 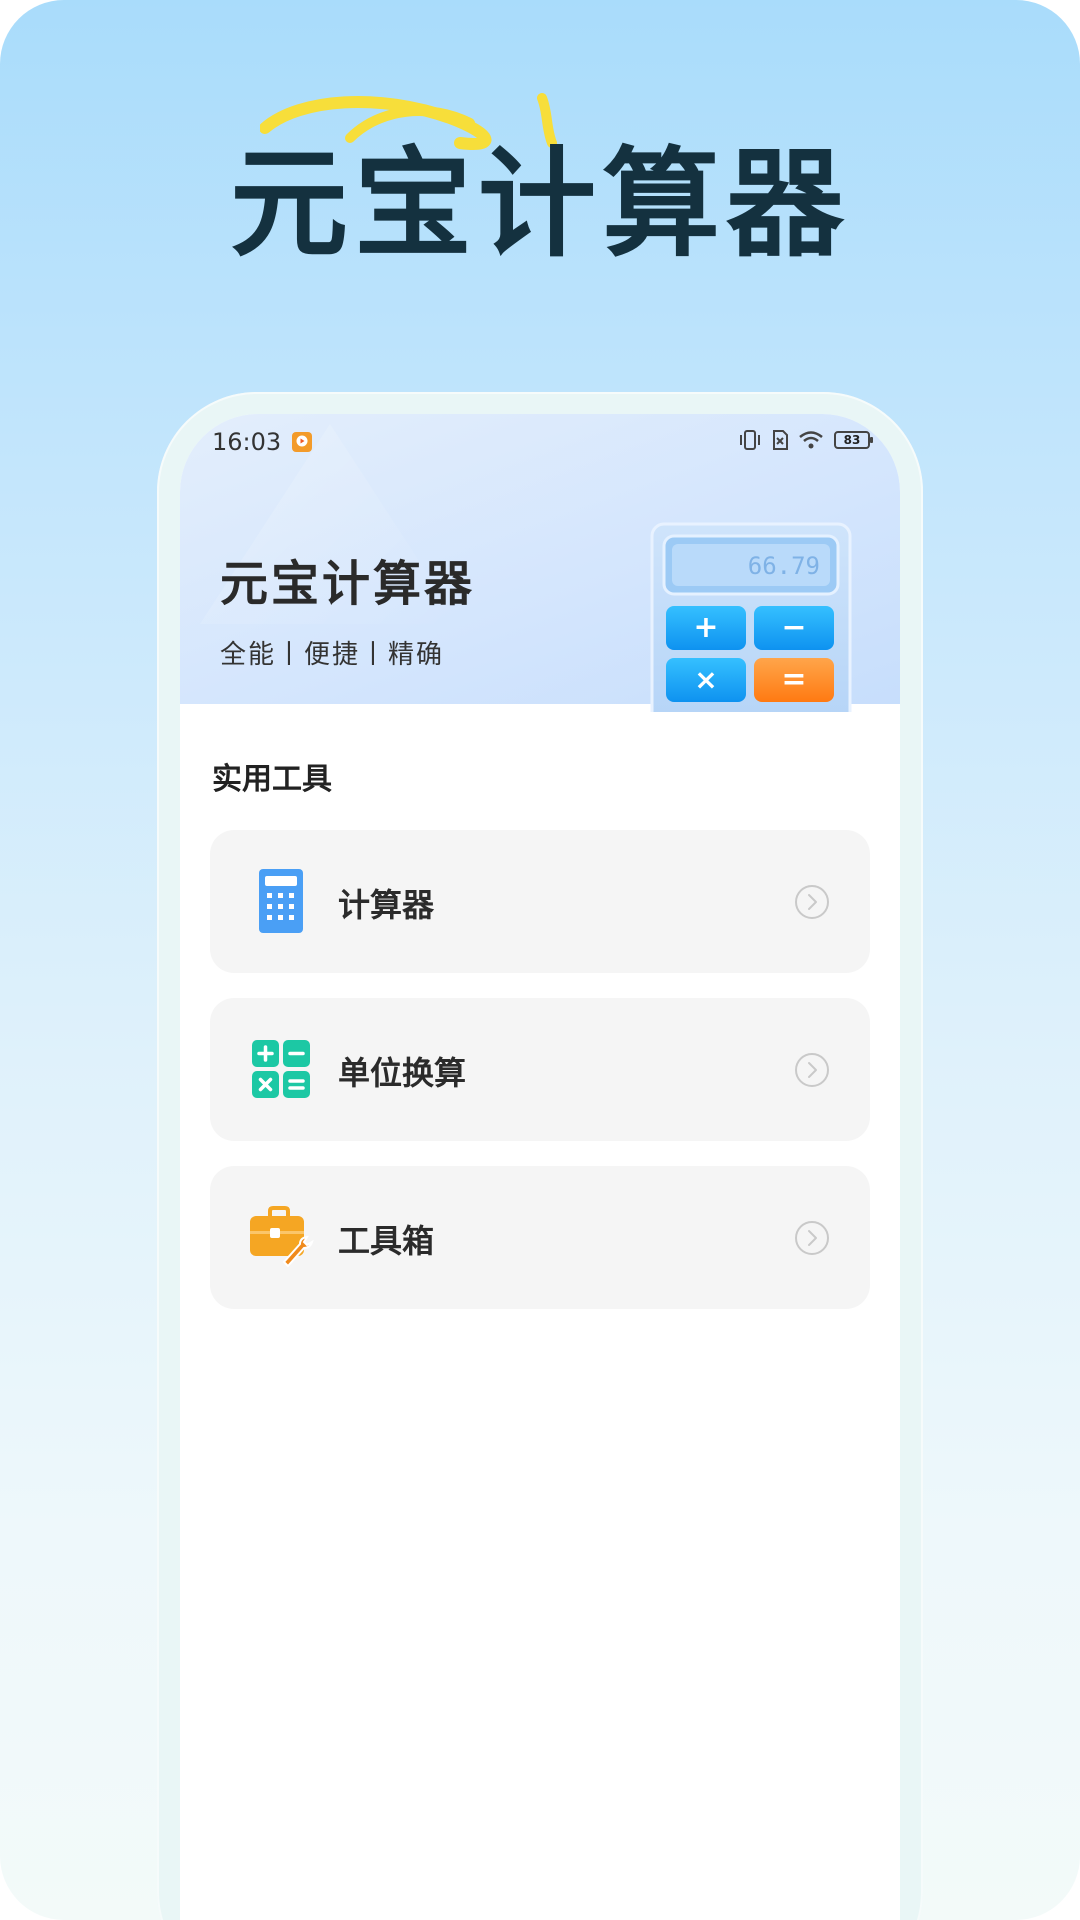 I want to click on section-title: 实用工具, so click(x=272, y=779).